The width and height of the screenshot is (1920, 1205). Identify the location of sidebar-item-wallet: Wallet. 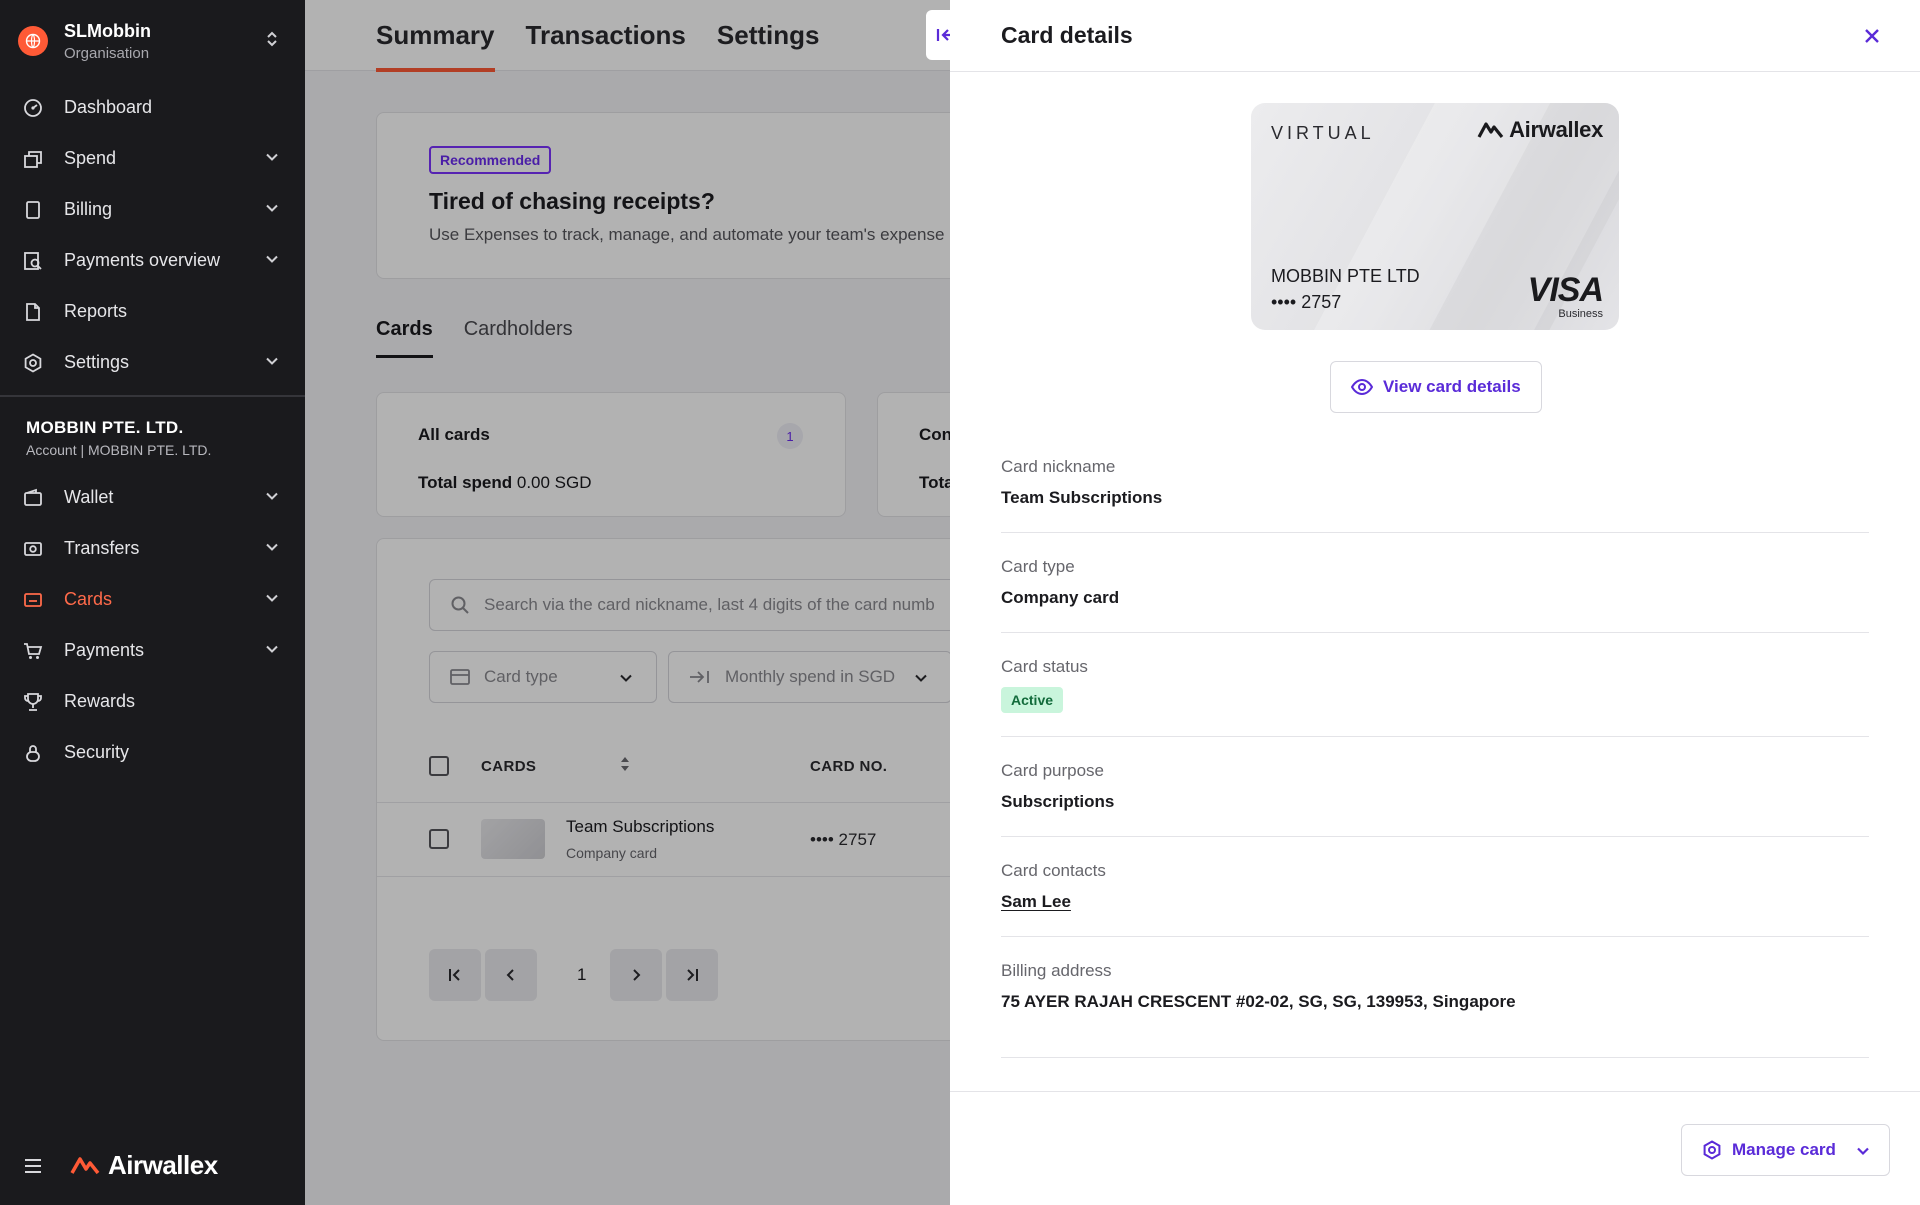
(152, 497).